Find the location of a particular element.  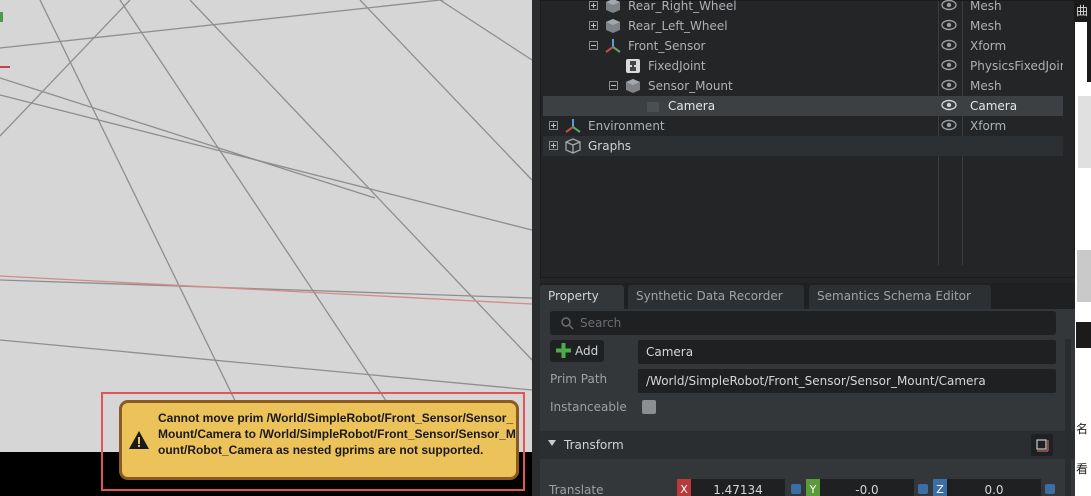

tree-row-sensor-mount: Sensor_Mount Mesh is located at coordinates (803, 86).